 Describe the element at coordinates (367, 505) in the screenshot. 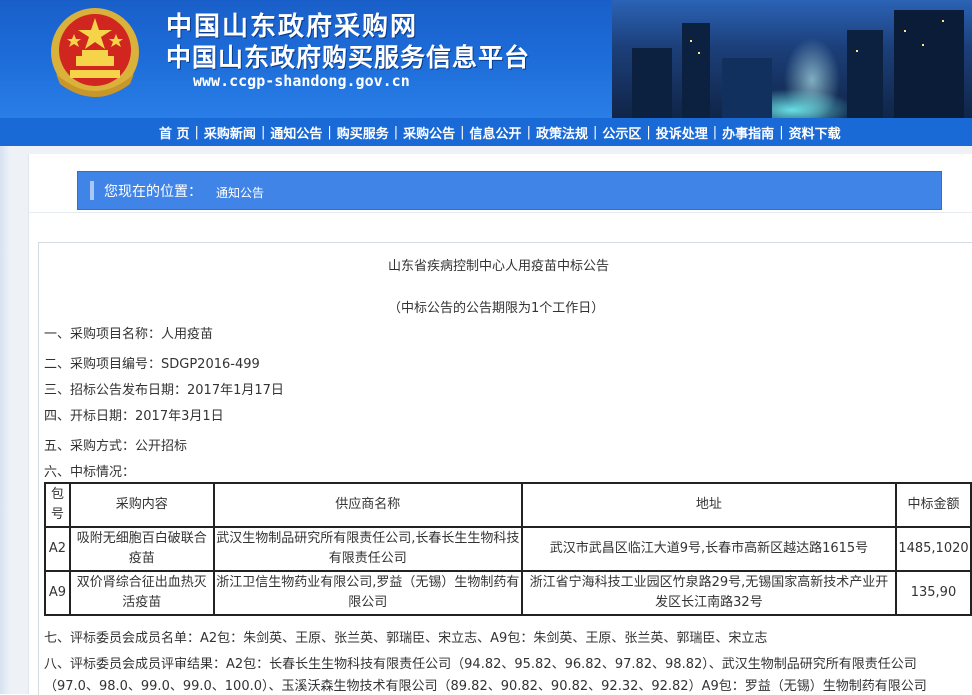

I see `table-header-cell: 供应商名称` at that location.